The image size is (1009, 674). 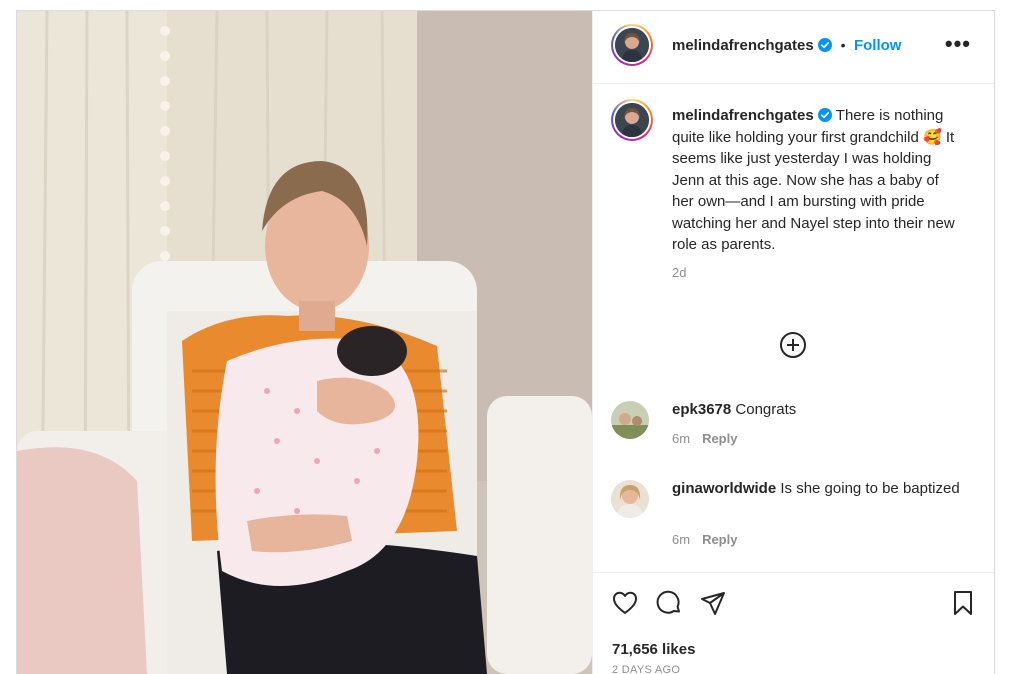 I want to click on bookmark-icon, so click(x=963, y=603).